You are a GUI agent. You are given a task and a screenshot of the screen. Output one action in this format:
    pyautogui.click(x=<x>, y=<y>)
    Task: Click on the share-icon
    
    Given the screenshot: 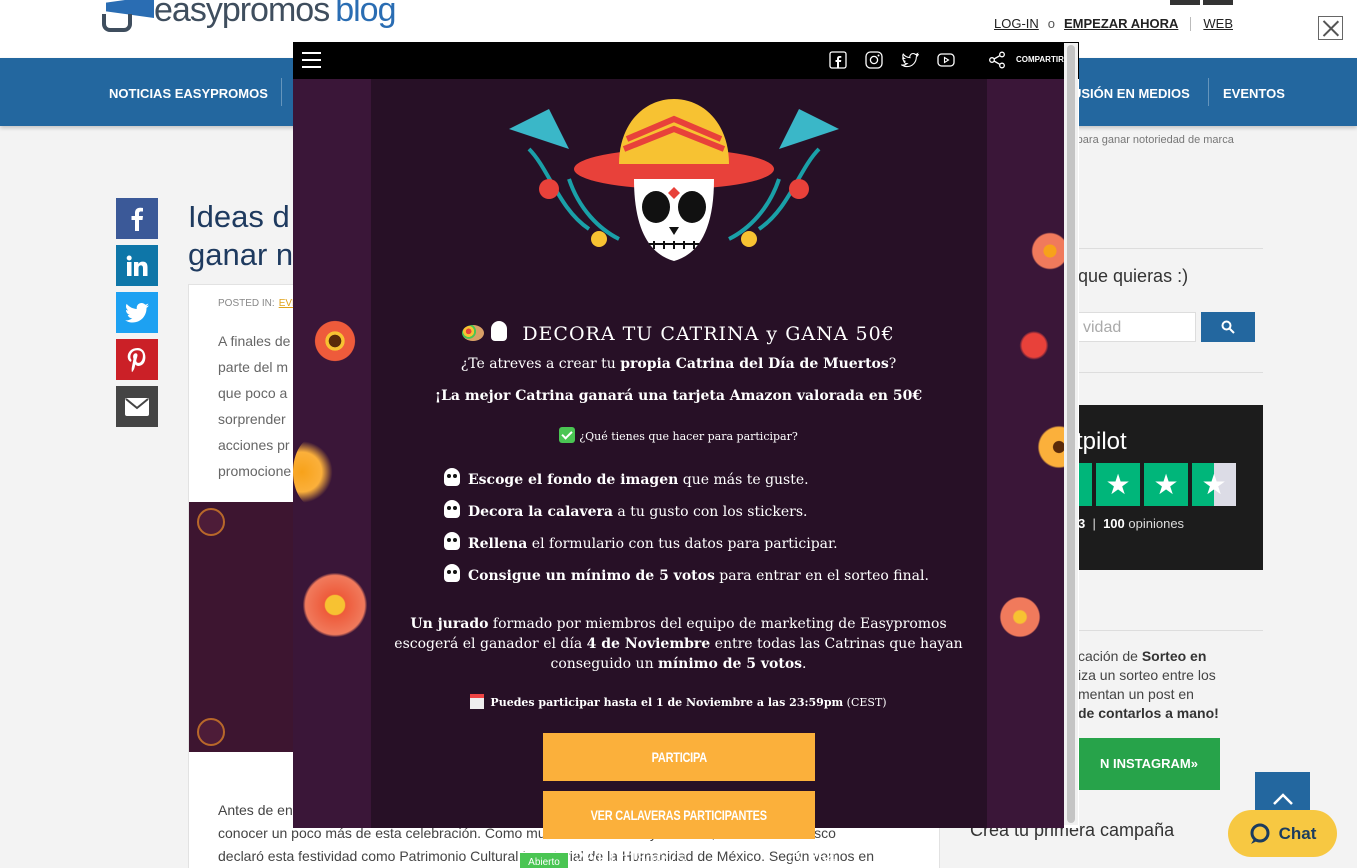 What is the action you would take?
    pyautogui.click(x=997, y=60)
    